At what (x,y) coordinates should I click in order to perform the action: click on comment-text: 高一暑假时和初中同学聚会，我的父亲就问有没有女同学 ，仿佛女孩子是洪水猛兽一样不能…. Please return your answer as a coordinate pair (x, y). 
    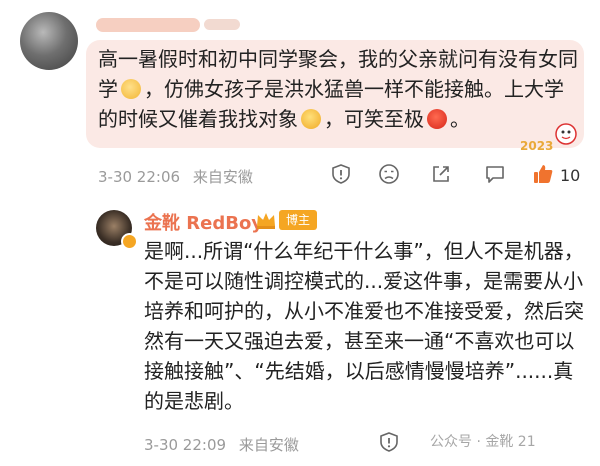
    Looking at the image, I should click on (338, 89).